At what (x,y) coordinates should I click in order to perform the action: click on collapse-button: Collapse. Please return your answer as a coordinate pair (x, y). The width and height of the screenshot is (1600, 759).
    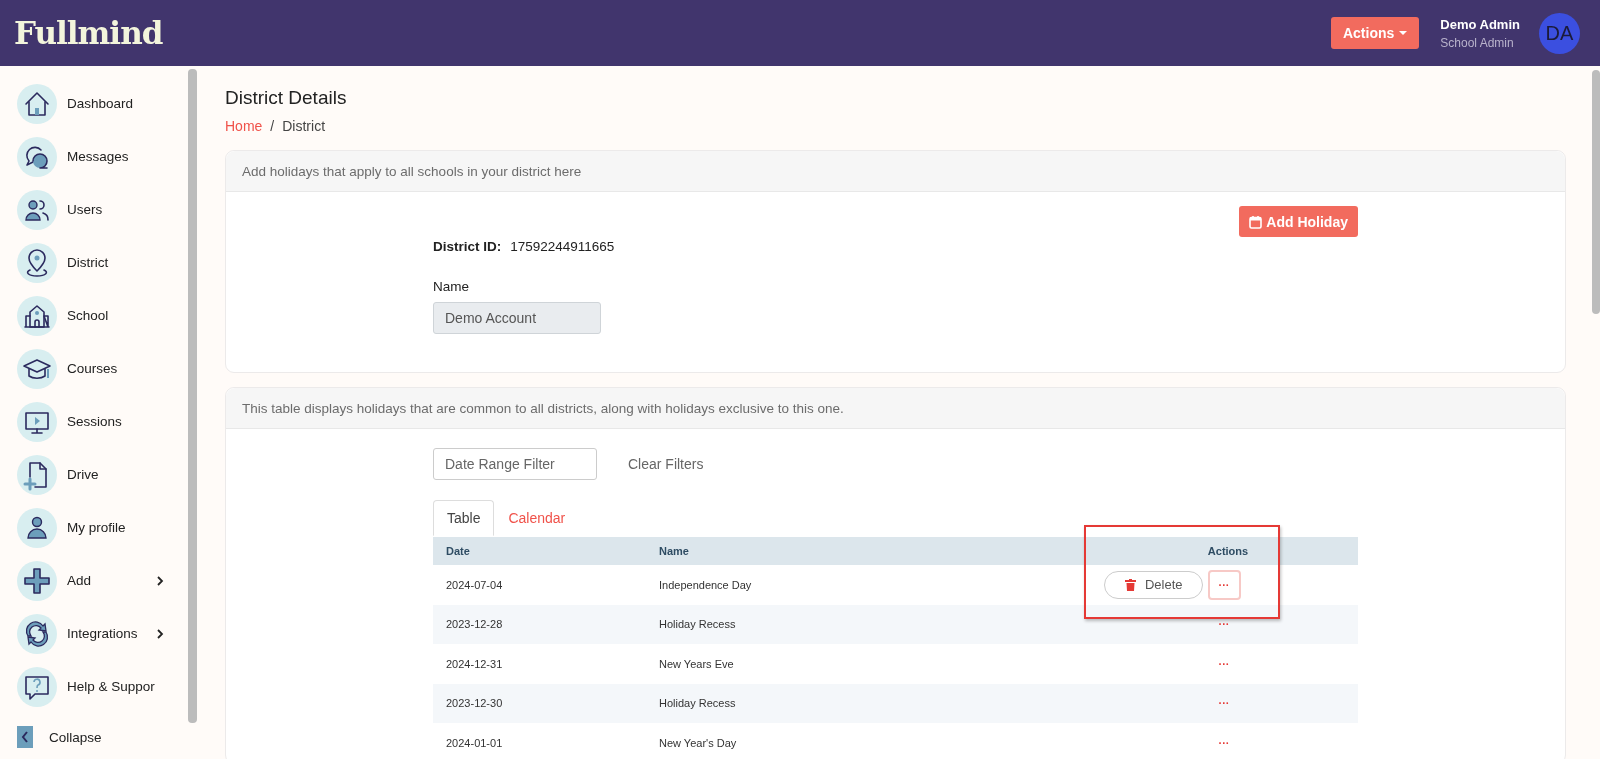
    Looking at the image, I should click on (102, 737).